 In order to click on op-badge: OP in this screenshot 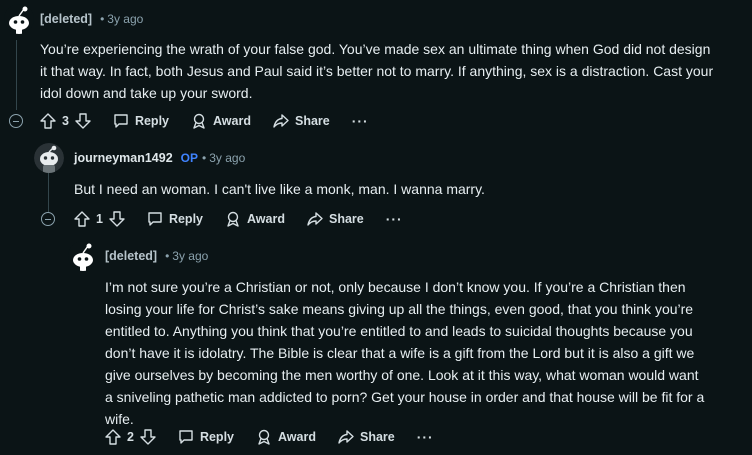, I will do `click(189, 158)`.